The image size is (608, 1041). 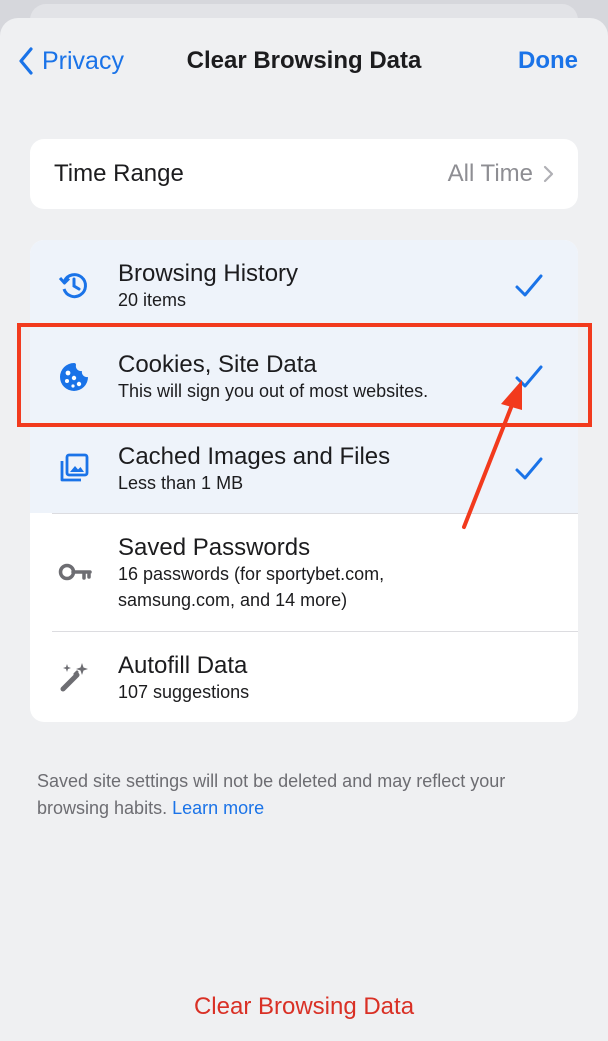 What do you see at coordinates (548, 174) in the screenshot?
I see `chevron-right-icon` at bounding box center [548, 174].